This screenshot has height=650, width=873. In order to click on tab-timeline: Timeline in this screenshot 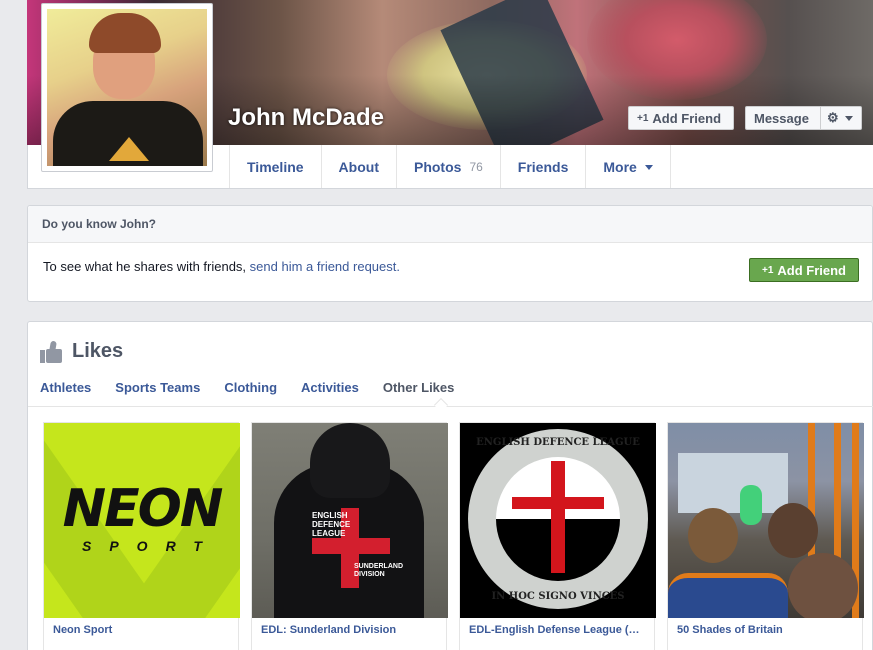, I will do `click(275, 166)`.